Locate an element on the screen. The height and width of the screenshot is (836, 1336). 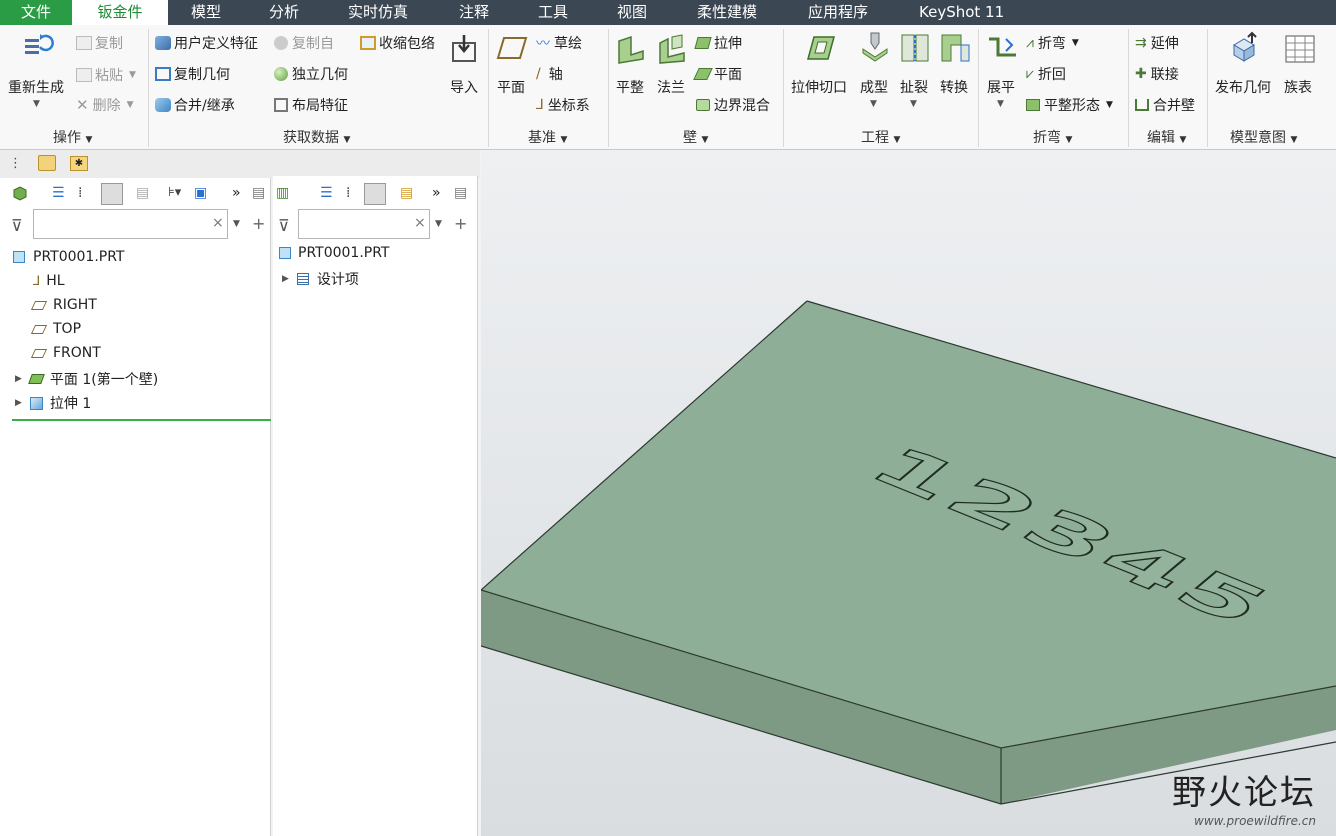
bend-back-button: ⩗ 折回 is located at coordinates (1046, 74).